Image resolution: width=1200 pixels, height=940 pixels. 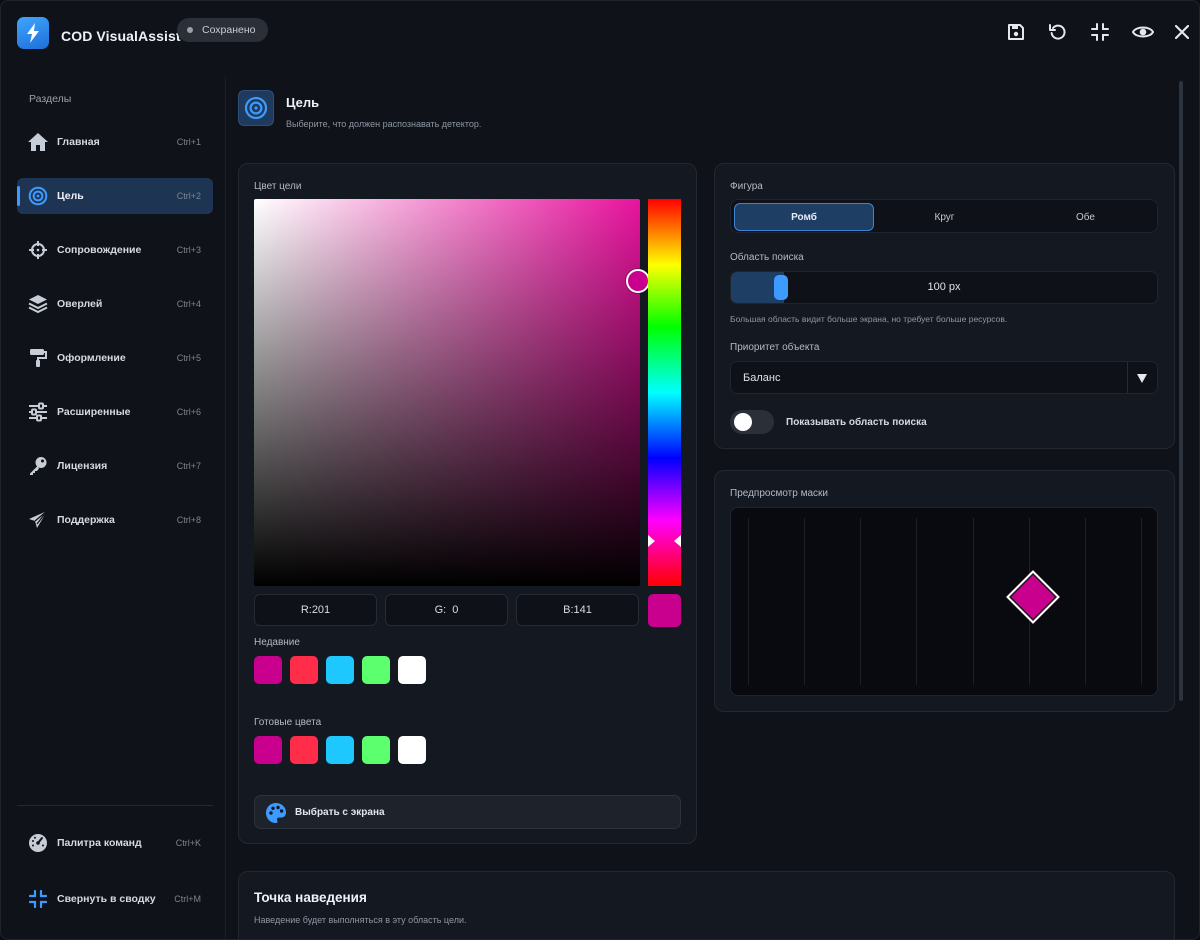 What do you see at coordinates (188, 520) in the screenshot?
I see `sidebar-item-shortcut: Ctrl+8` at bounding box center [188, 520].